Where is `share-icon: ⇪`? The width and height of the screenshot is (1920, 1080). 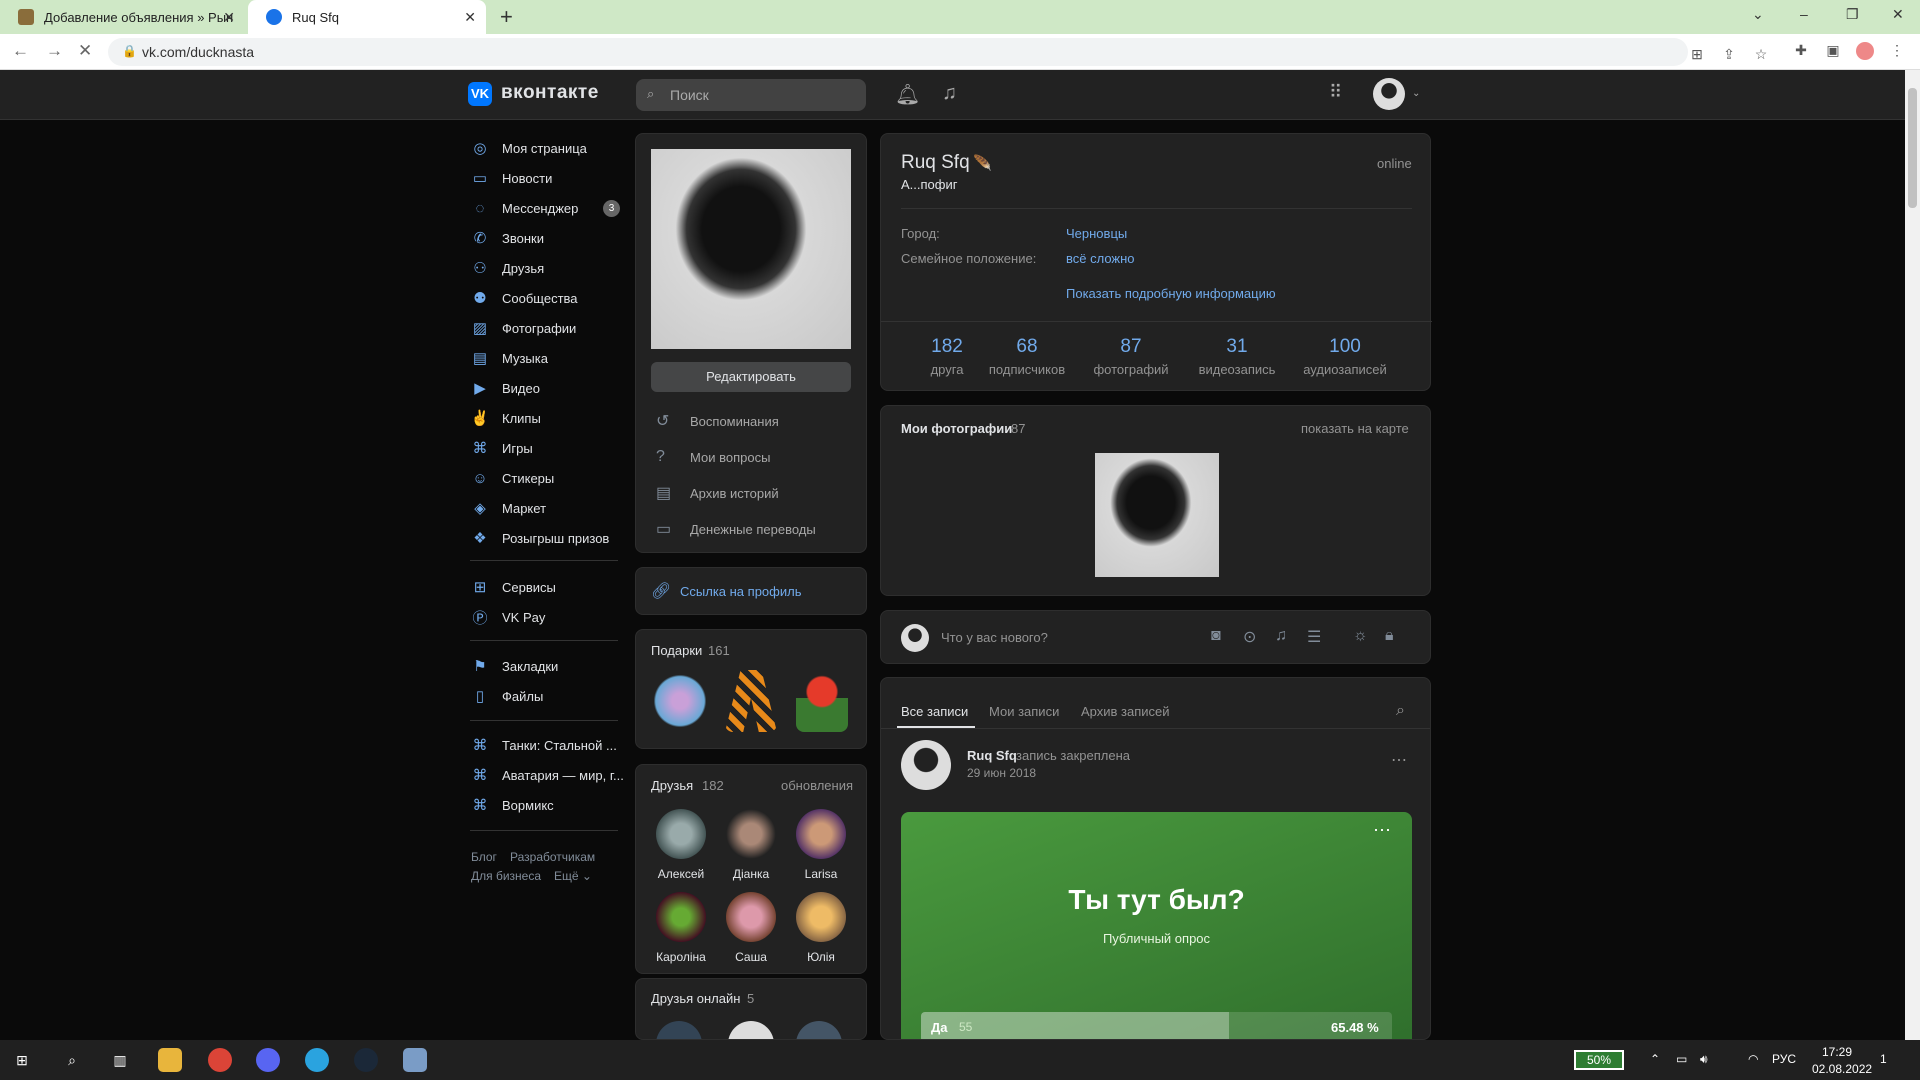 share-icon: ⇪ is located at coordinates (1729, 55).